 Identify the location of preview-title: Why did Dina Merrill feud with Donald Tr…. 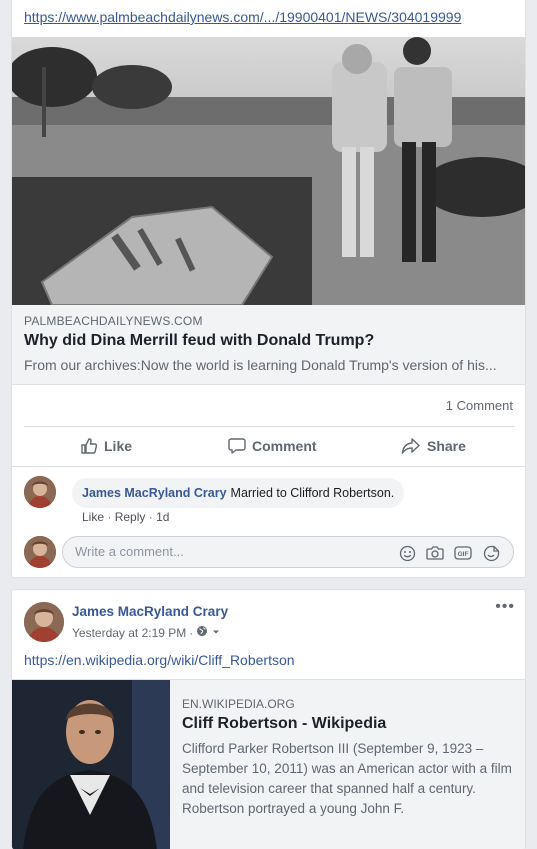
(199, 341).